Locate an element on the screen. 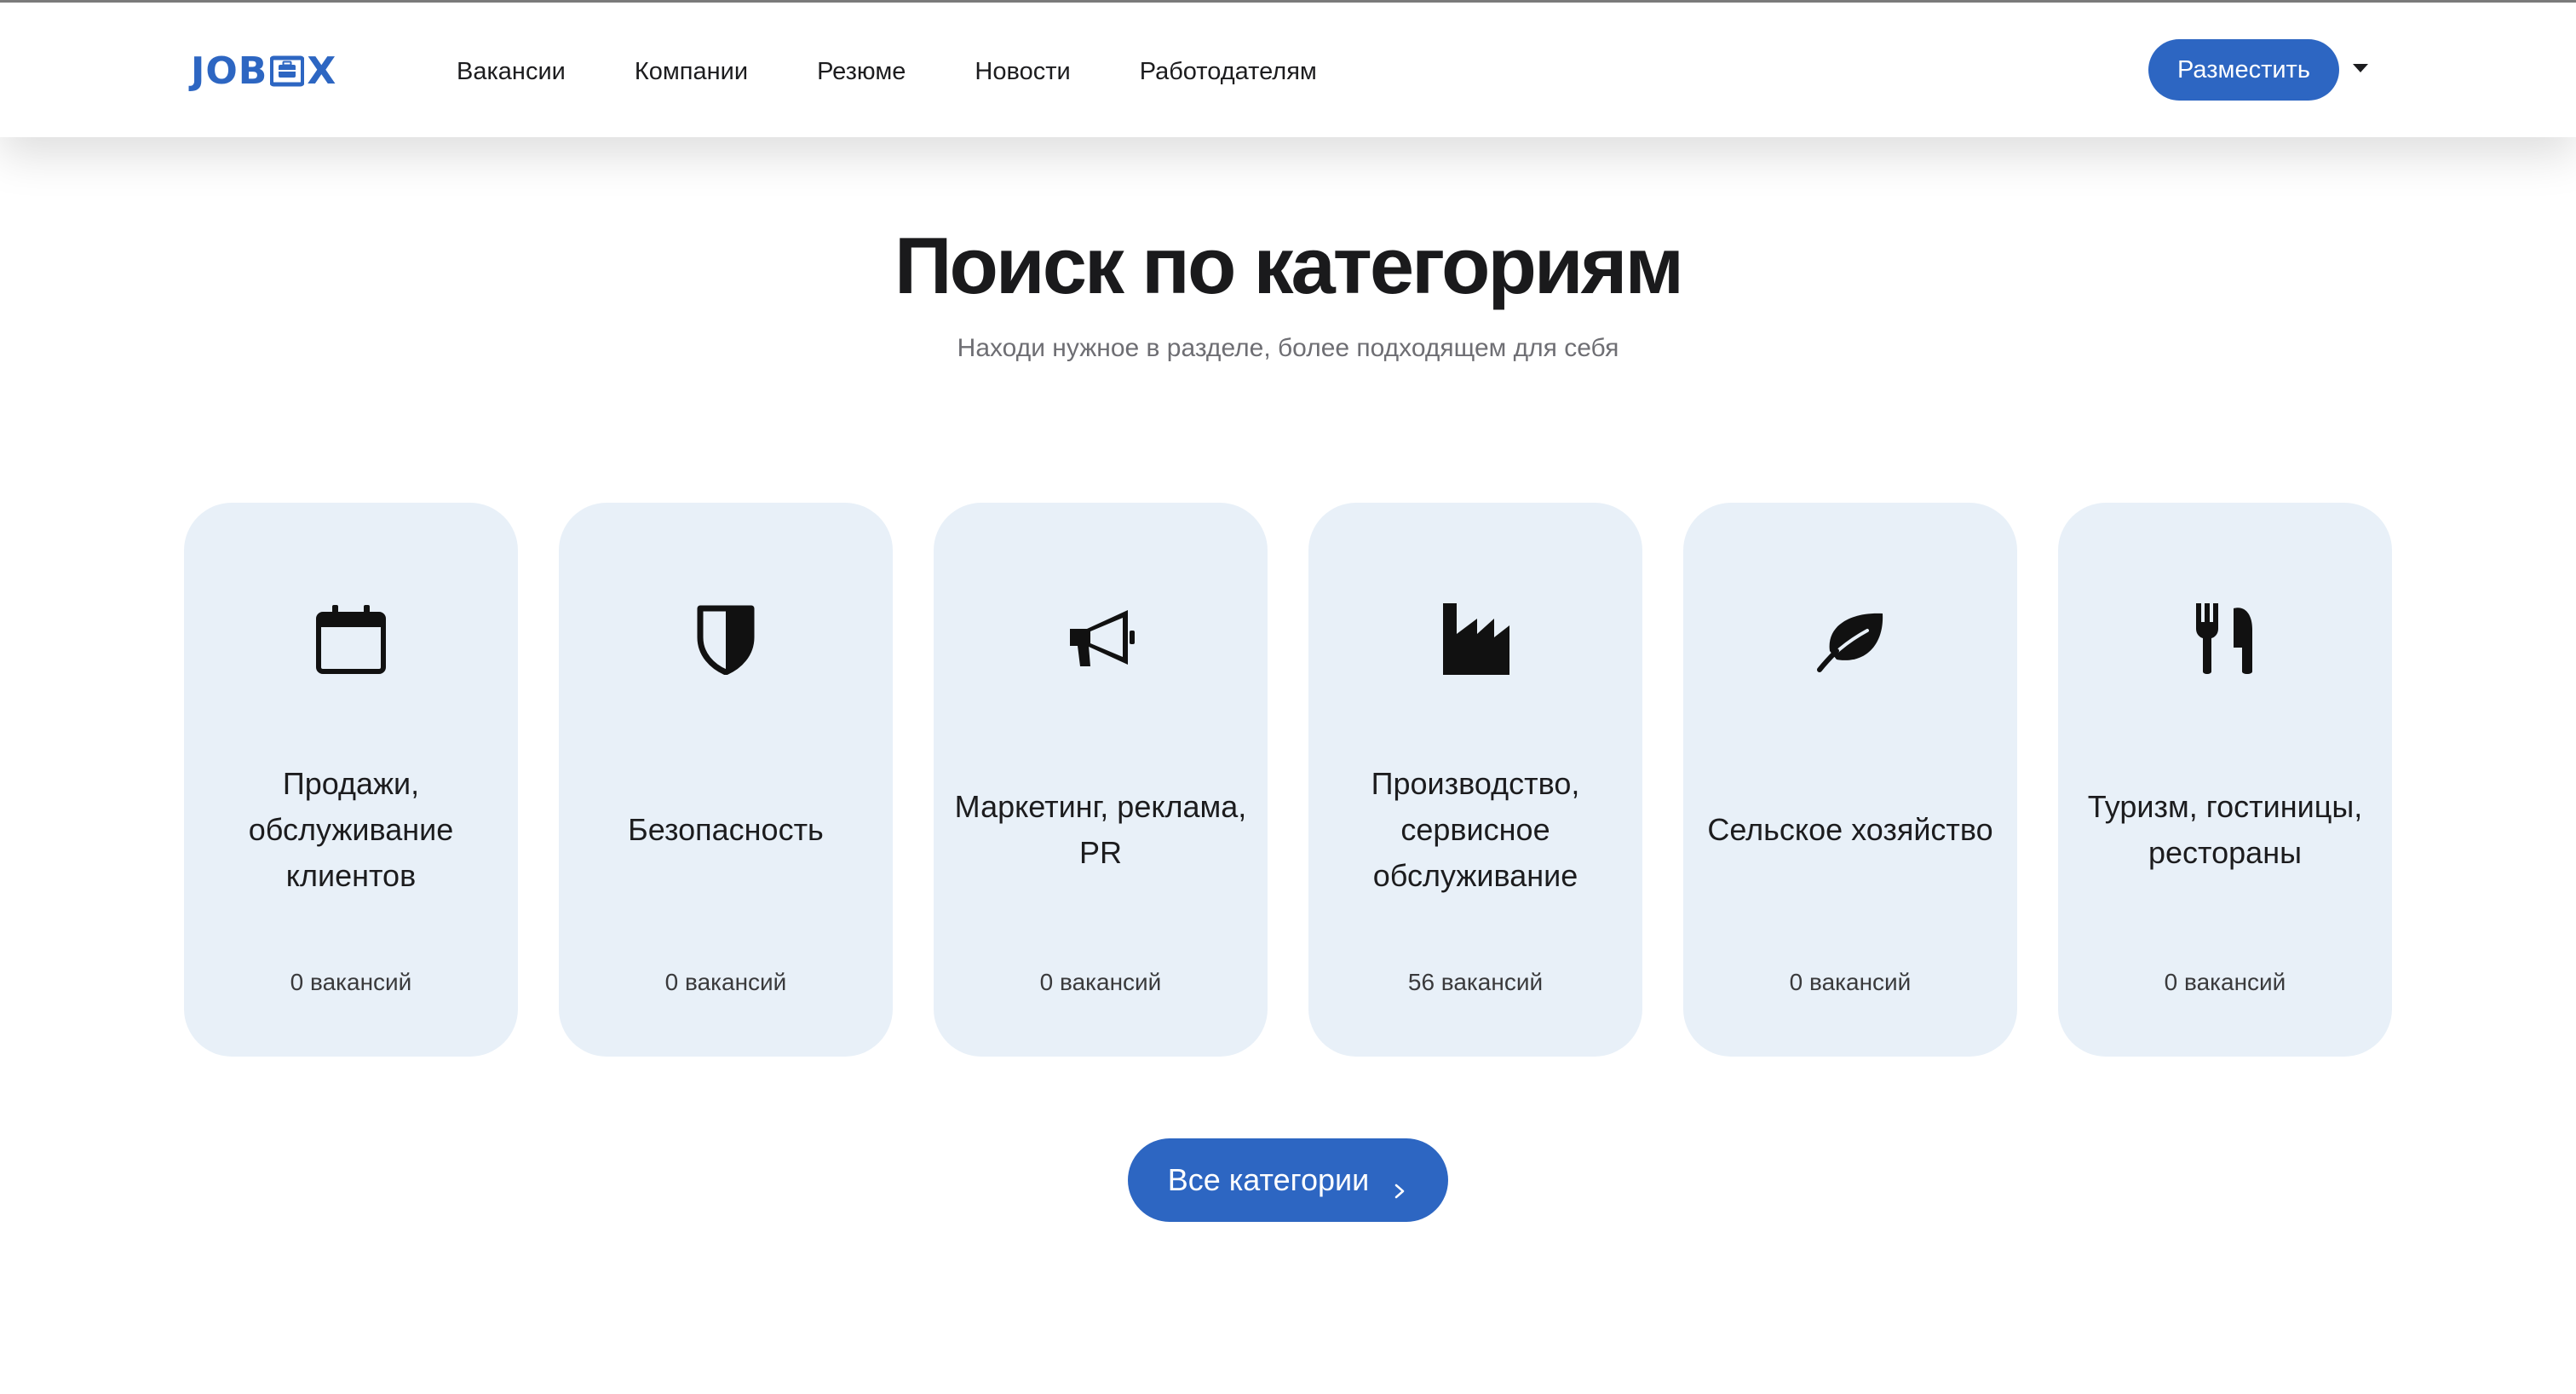 This screenshot has height=1394, width=2576. all-categories-label: Все категории is located at coordinates (1268, 1179).